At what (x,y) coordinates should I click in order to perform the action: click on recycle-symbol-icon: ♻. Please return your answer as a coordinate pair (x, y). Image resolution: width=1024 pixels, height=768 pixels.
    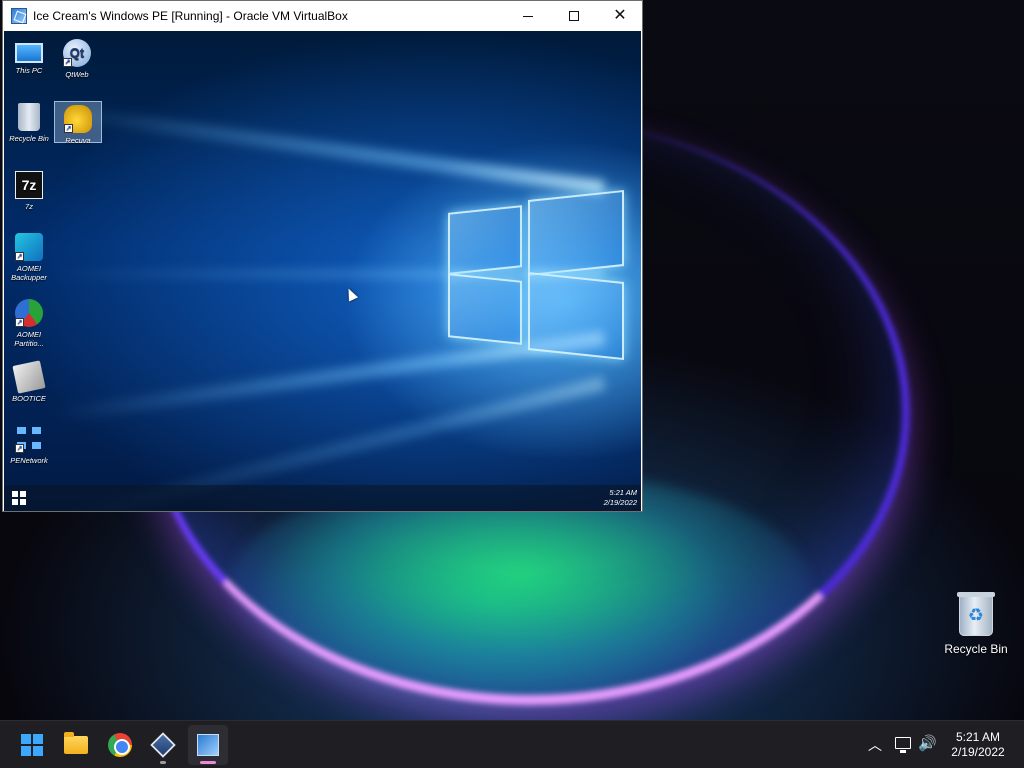
    Looking at the image, I should click on (976, 615).